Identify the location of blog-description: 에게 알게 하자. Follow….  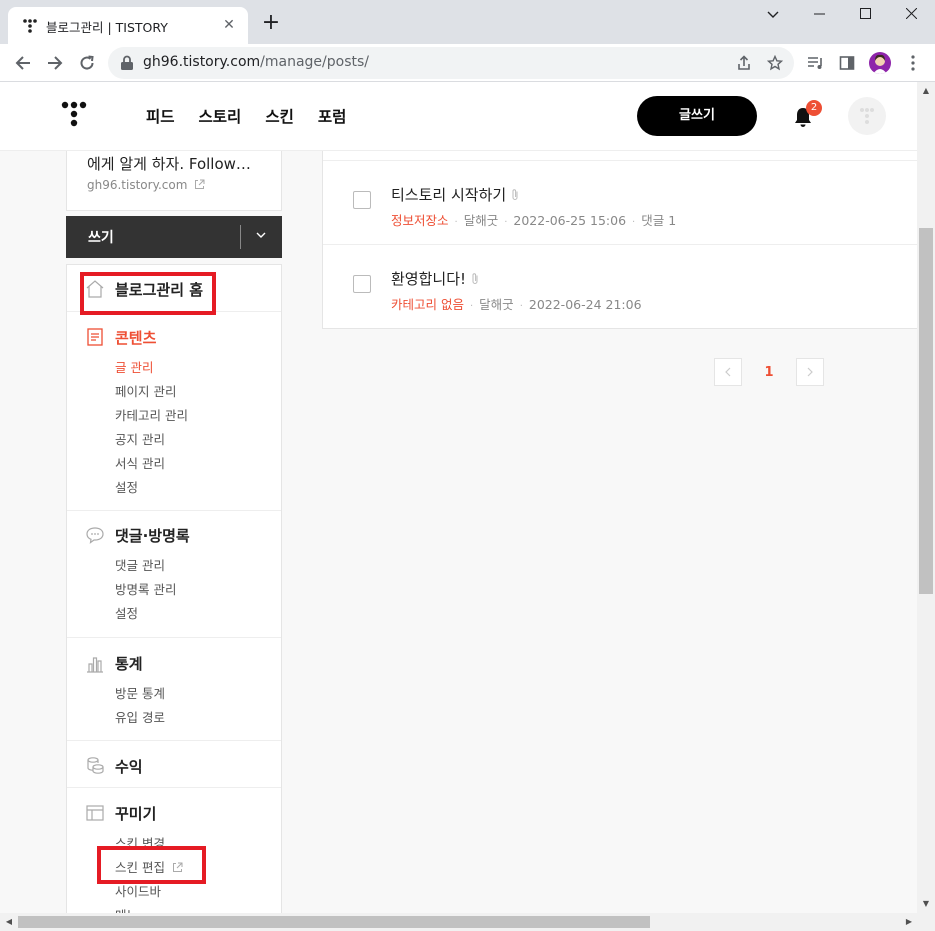
(169, 164).